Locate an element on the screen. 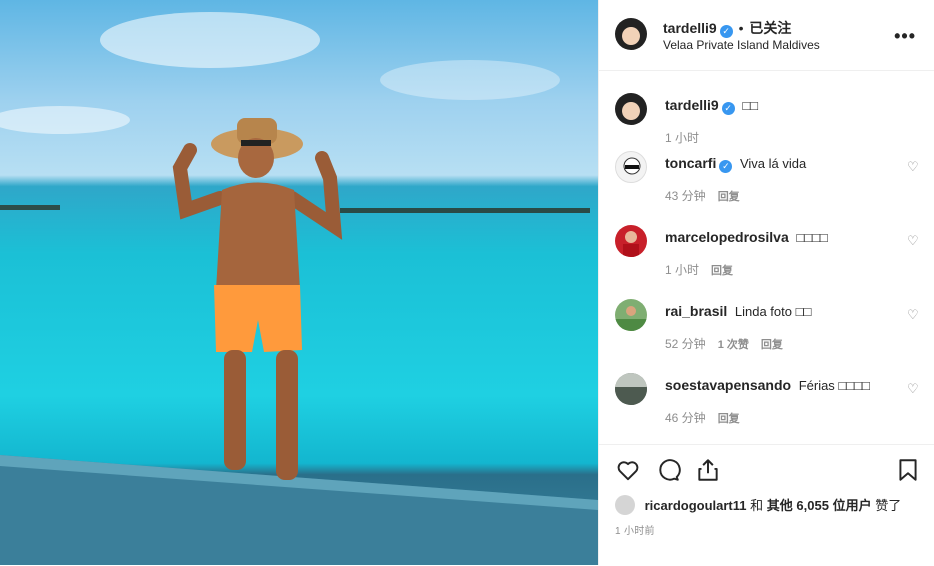 The width and height of the screenshot is (934, 566). comment-meta: 52 分钟 1 次赞 回复 is located at coordinates (730, 343).